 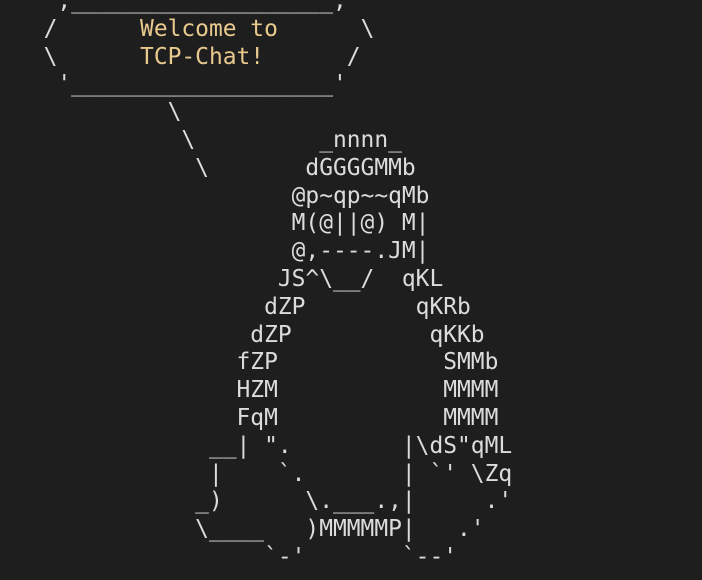 What do you see at coordinates (230, 278) in the screenshot?
I see `tux-art-line: JS^\__/ qKL` at bounding box center [230, 278].